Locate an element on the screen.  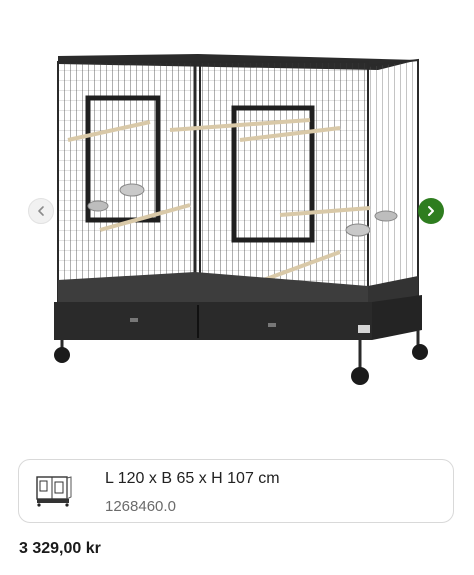
previous-image-button is located at coordinates (41, 211).